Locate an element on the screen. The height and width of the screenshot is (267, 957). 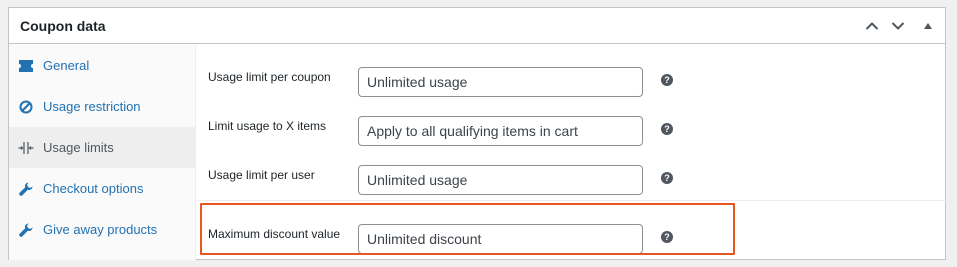
usage-limit-per-coupon-input is located at coordinates (500, 82).